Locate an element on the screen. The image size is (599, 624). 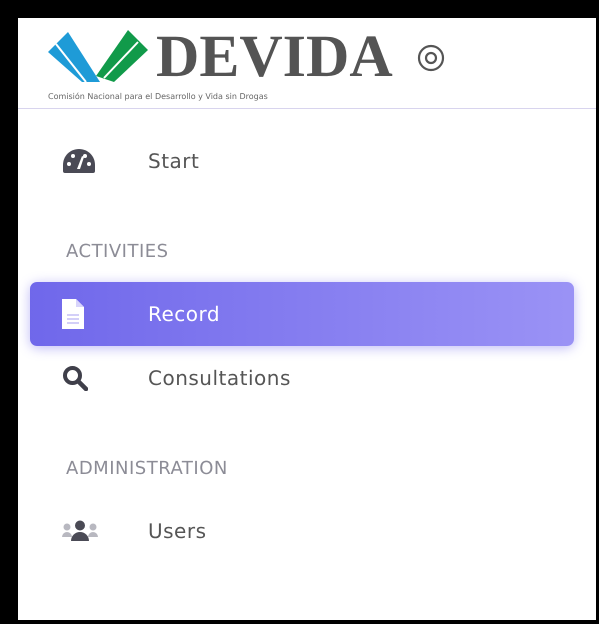
nav-item: Users is located at coordinates (302, 531).